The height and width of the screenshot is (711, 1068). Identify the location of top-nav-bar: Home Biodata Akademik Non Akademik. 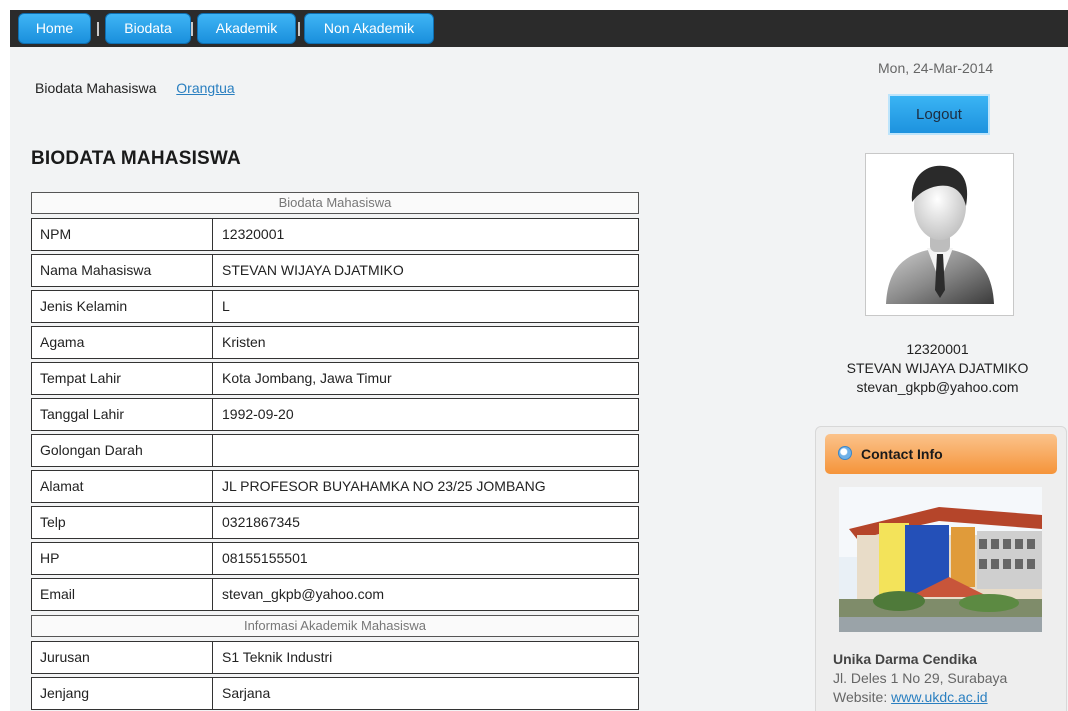
(539, 28).